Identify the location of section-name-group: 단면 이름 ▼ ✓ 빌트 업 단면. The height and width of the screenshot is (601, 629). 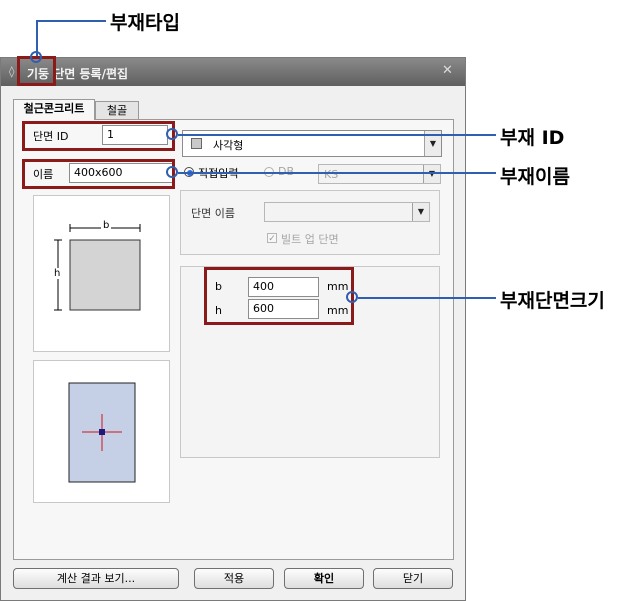
(310, 222).